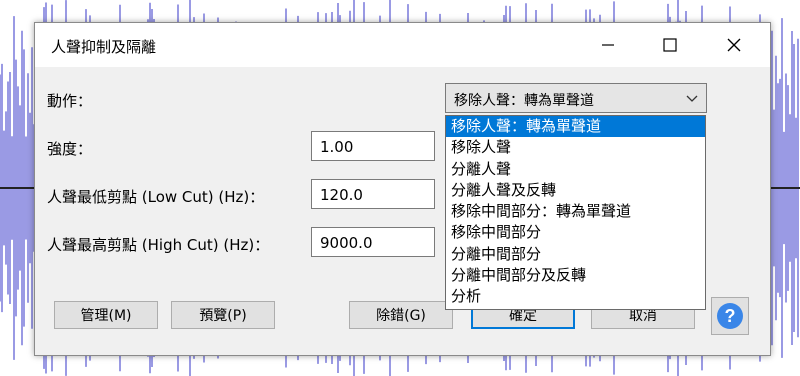 This screenshot has height=376, width=800. I want to click on debug-button: 除錯(G), so click(401, 315).